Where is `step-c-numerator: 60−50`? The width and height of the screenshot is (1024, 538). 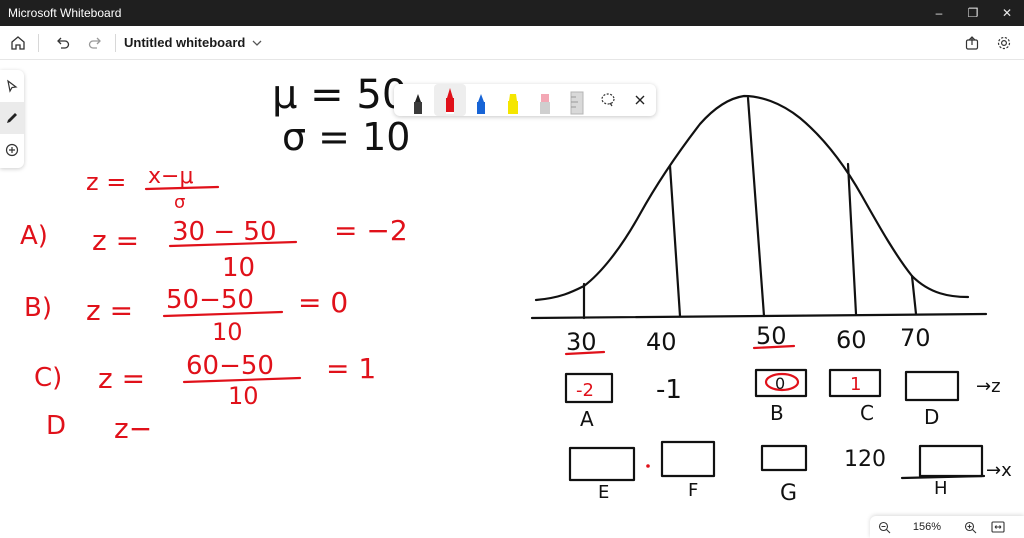
step-c-numerator: 60−50 is located at coordinates (230, 366).